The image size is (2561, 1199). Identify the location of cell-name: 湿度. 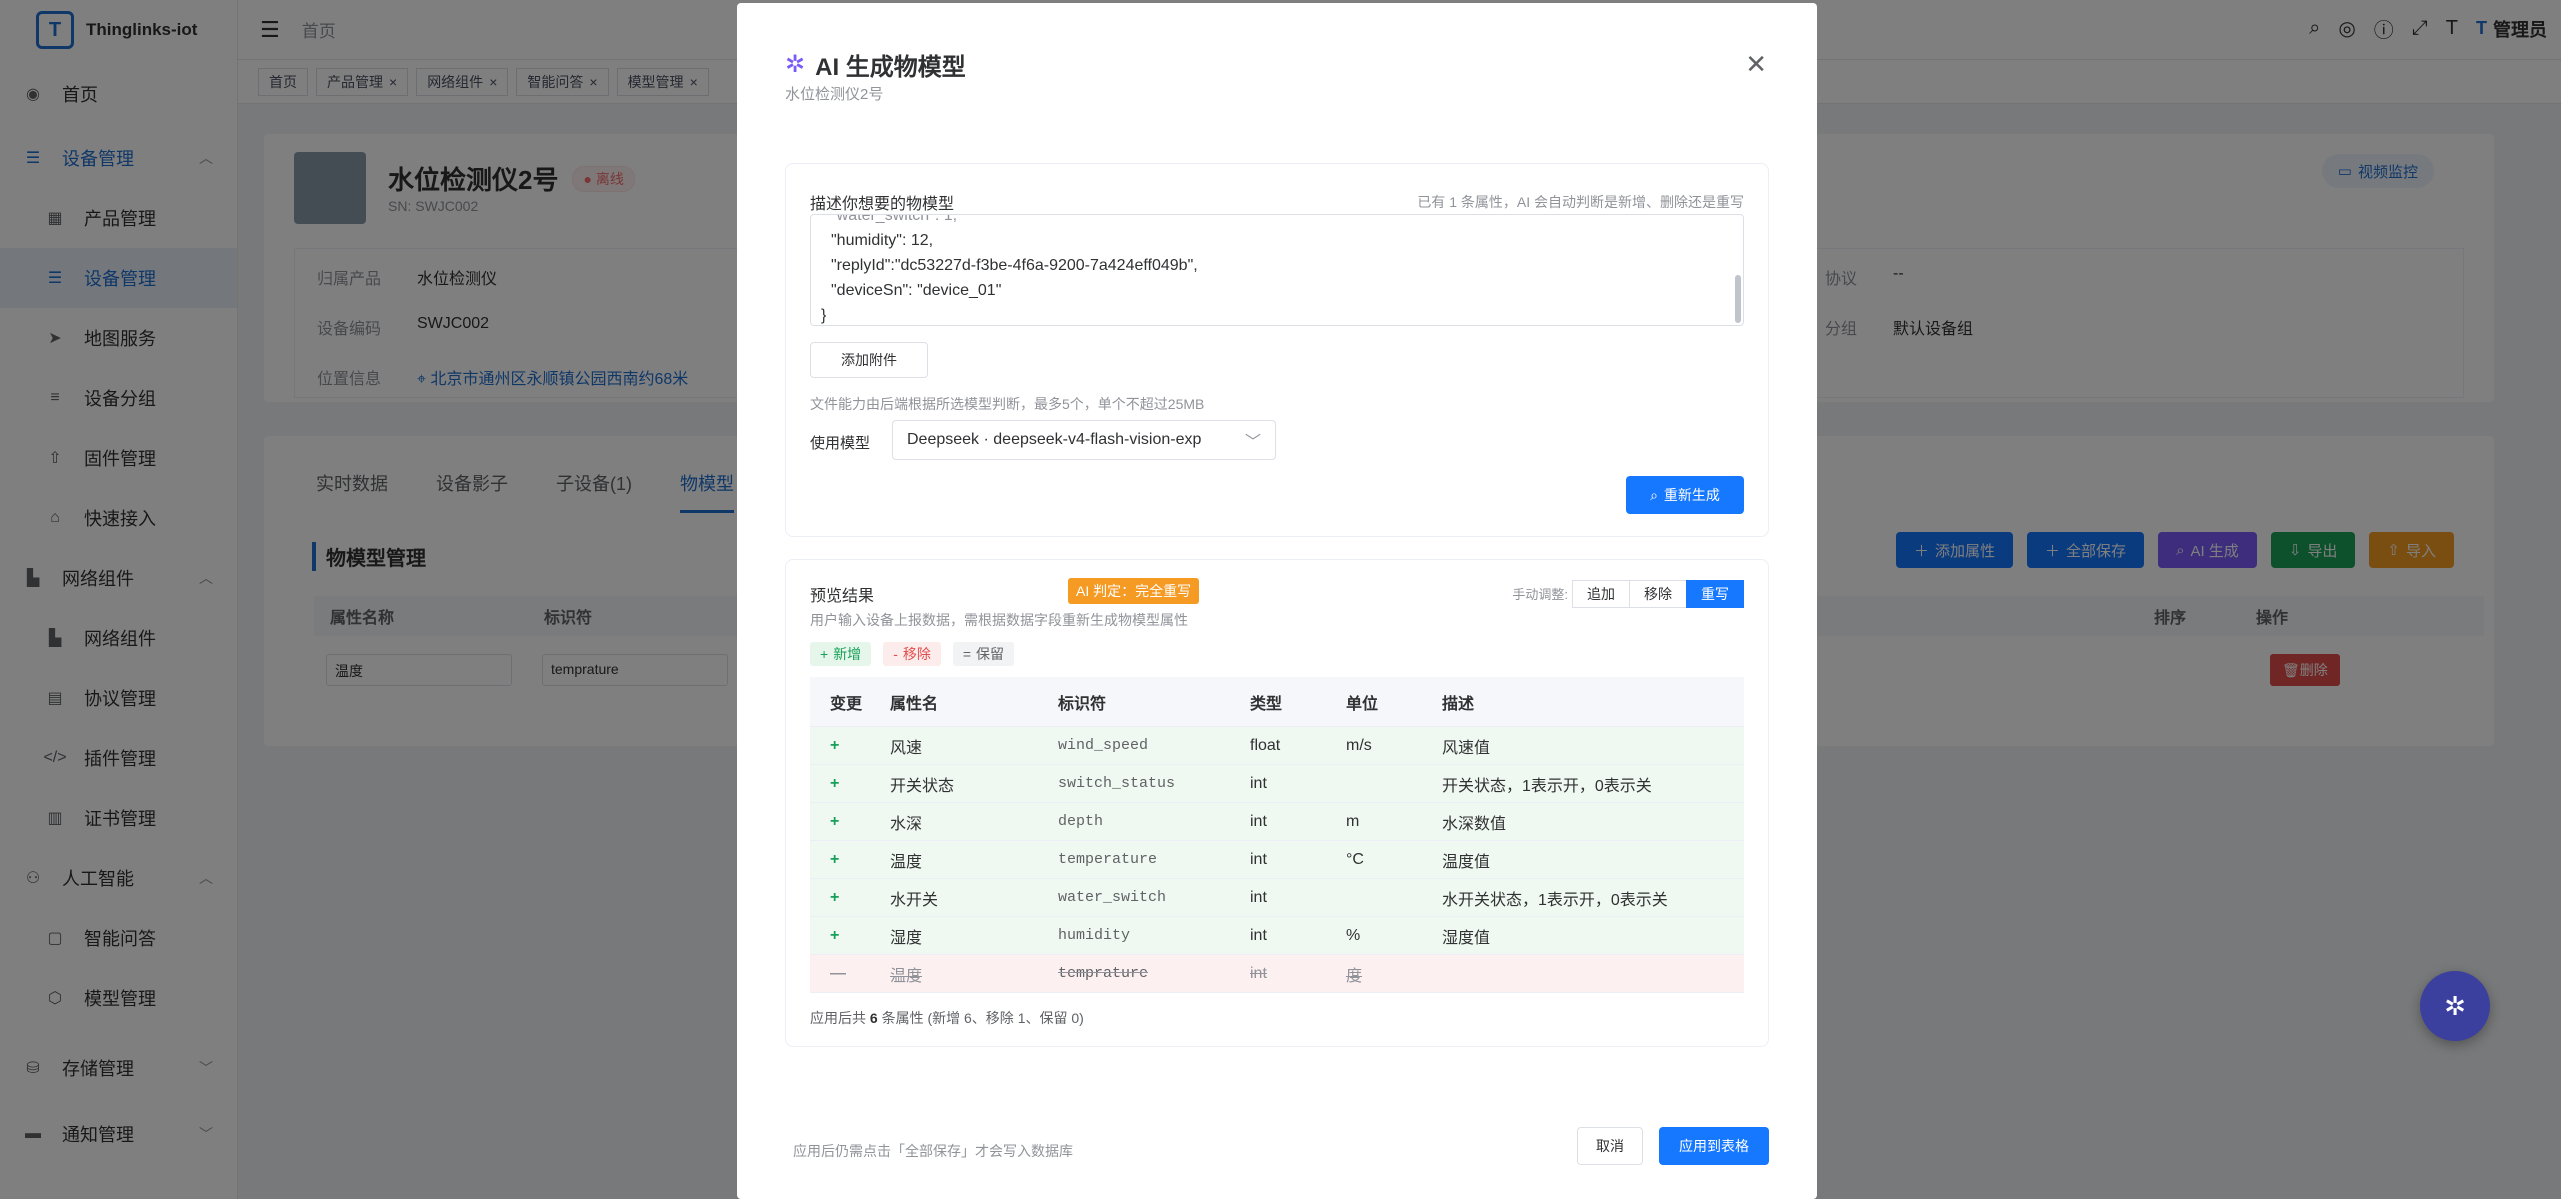
(906, 938).